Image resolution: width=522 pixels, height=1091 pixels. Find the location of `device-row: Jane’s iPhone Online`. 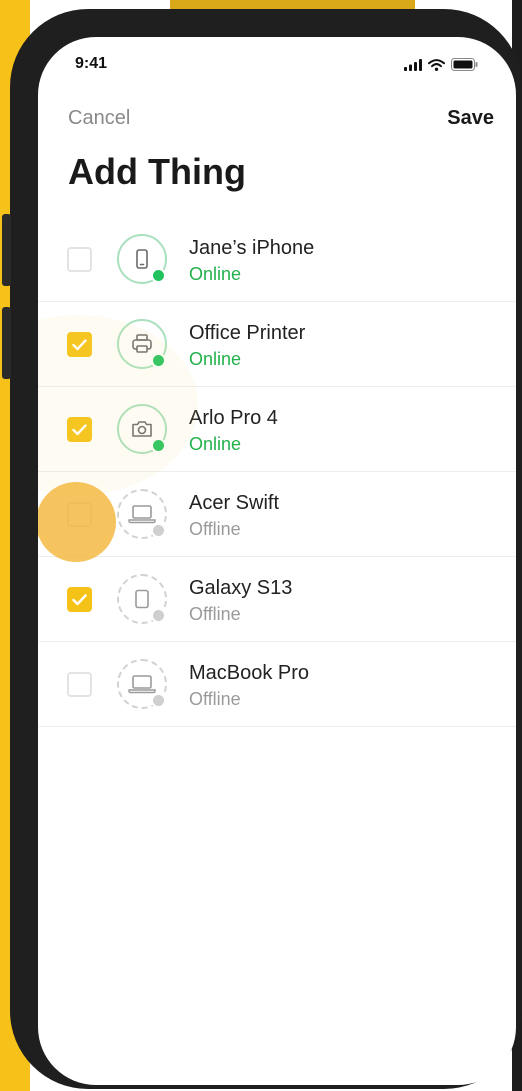

device-row: Jane’s iPhone Online is located at coordinates (277, 259).